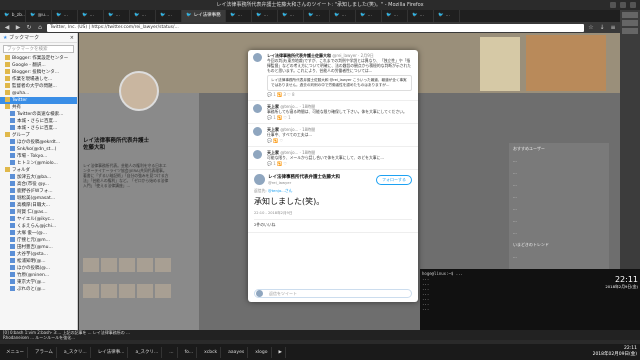 The width and height of the screenshot is (640, 360). I want to click on right-column-item: おすすめユーザー, so click(559, 149).